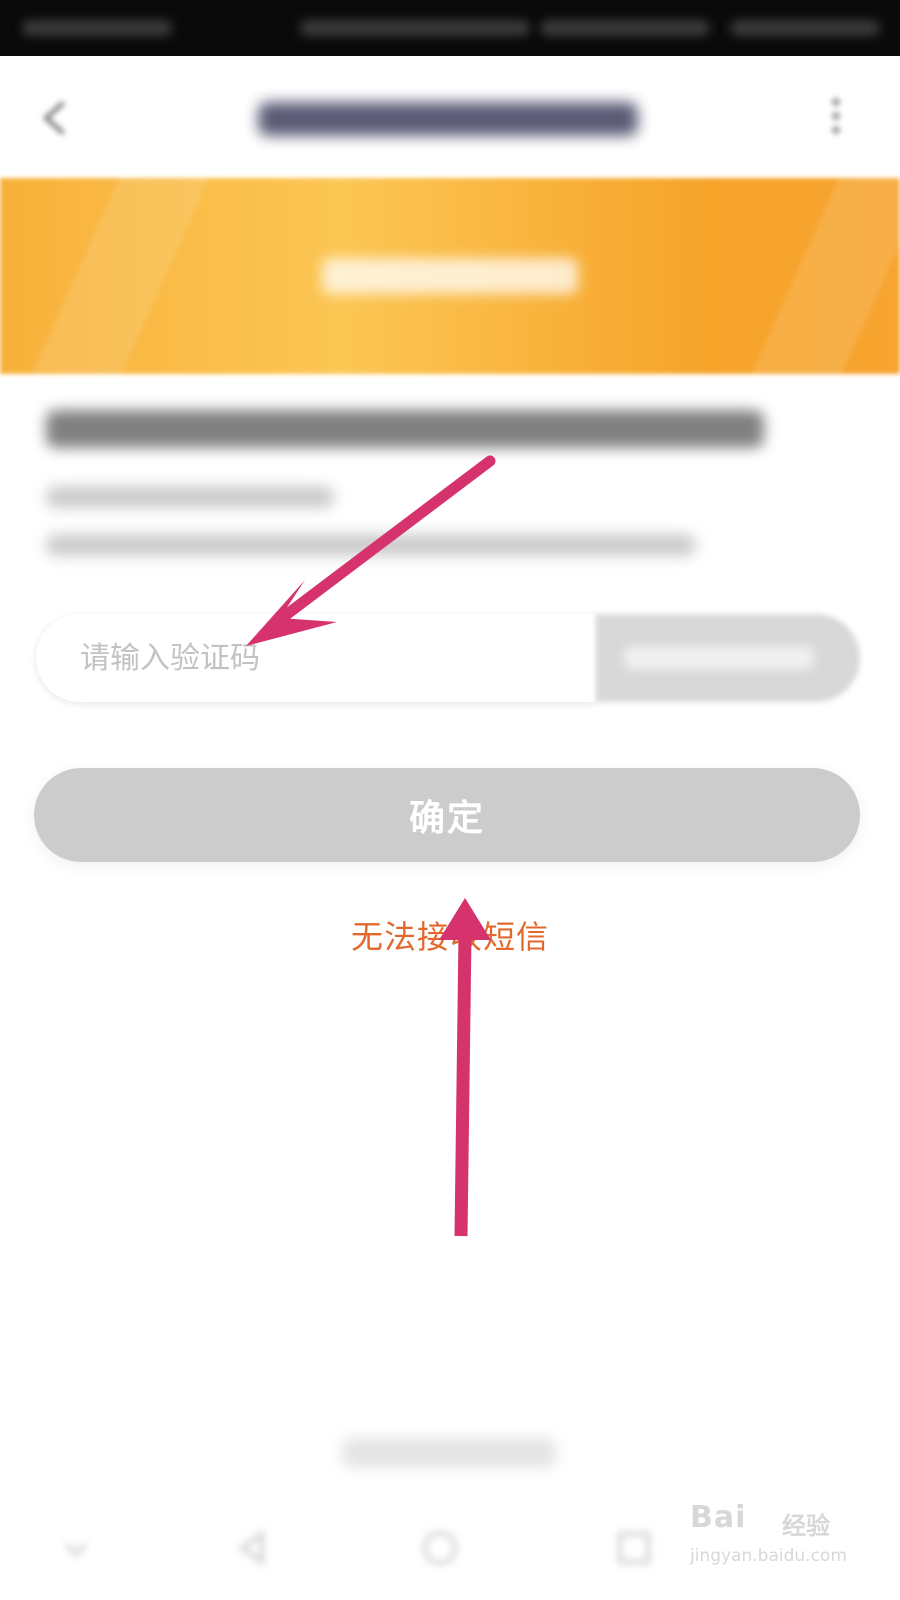 The image size is (900, 1600). What do you see at coordinates (76, 1548) in the screenshot?
I see `menu-icon` at bounding box center [76, 1548].